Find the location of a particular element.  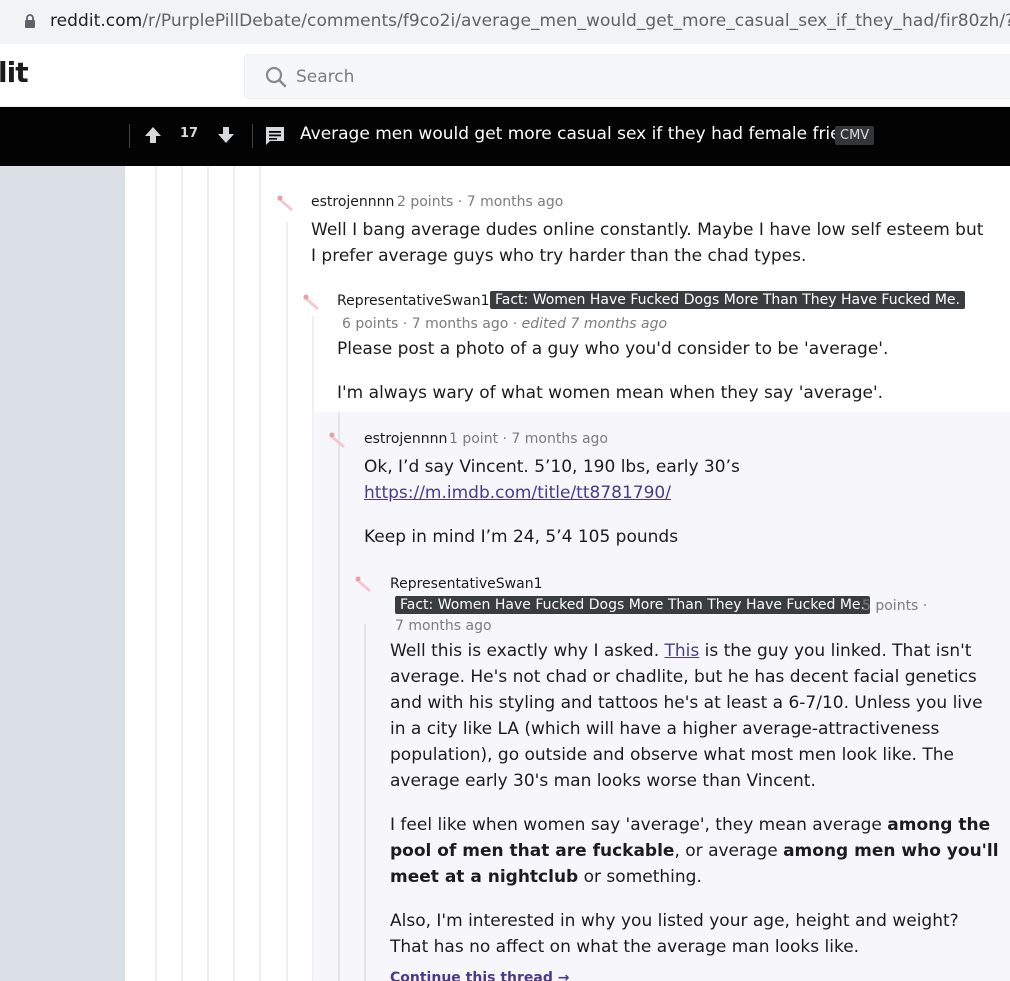

post-score: 17 is located at coordinates (189, 133).